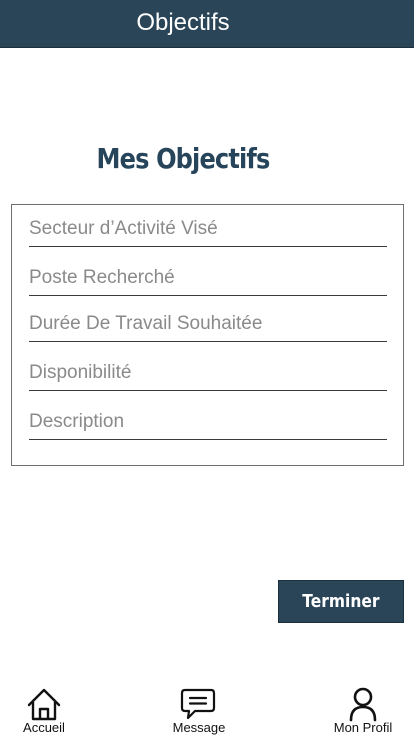 The image size is (414, 736). Describe the element at coordinates (183, 22) in the screenshot. I see `header-title: Objectifs` at that location.